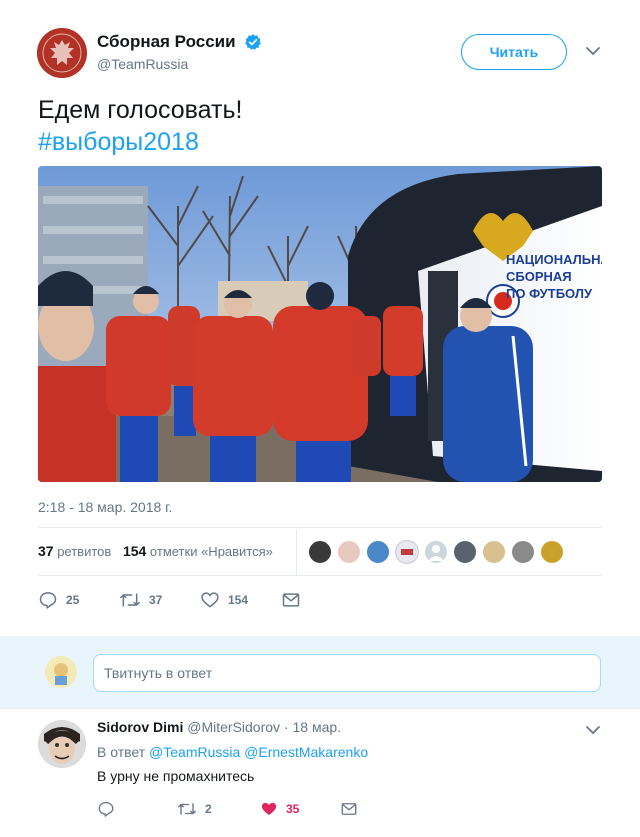 Image resolution: width=640 pixels, height=837 pixels. What do you see at coordinates (306, 752) in the screenshot?
I see `mention-link: @ErnestMakarenko` at bounding box center [306, 752].